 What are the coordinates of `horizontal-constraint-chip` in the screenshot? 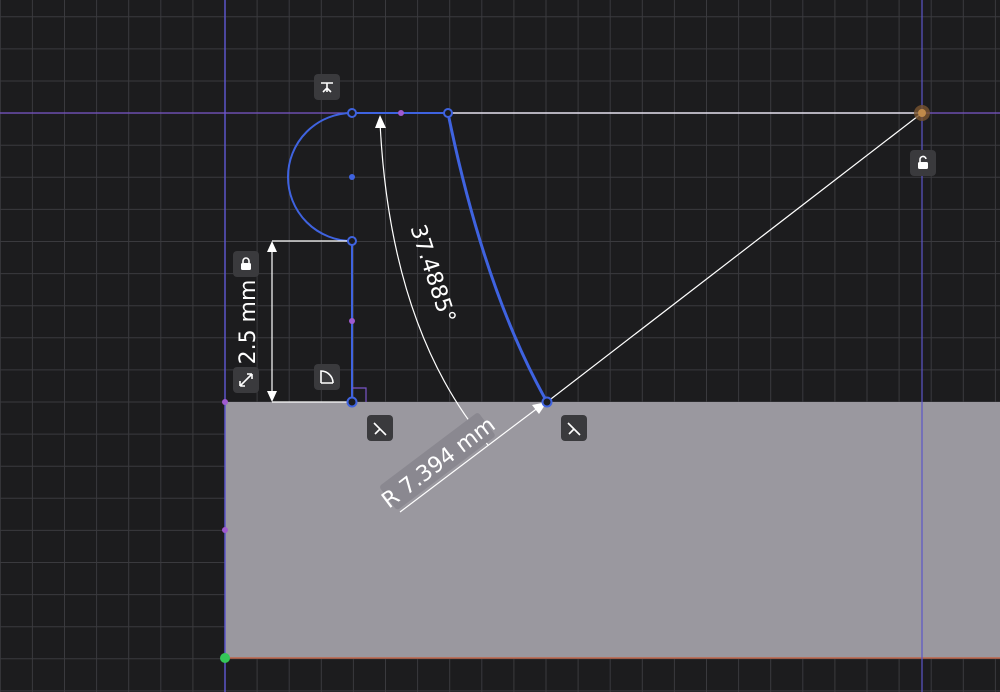 It's located at (327, 87).